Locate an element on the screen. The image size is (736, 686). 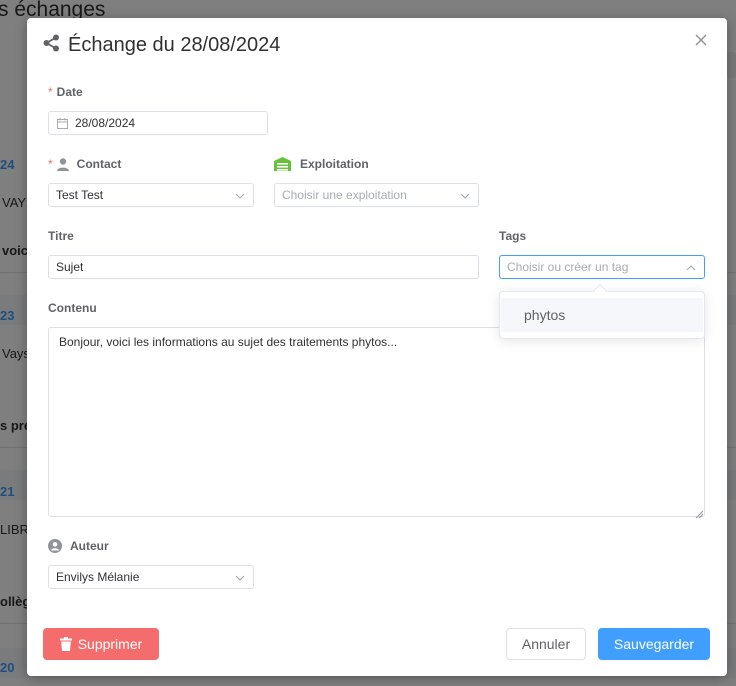
cancel-button: Annuler is located at coordinates (546, 644).